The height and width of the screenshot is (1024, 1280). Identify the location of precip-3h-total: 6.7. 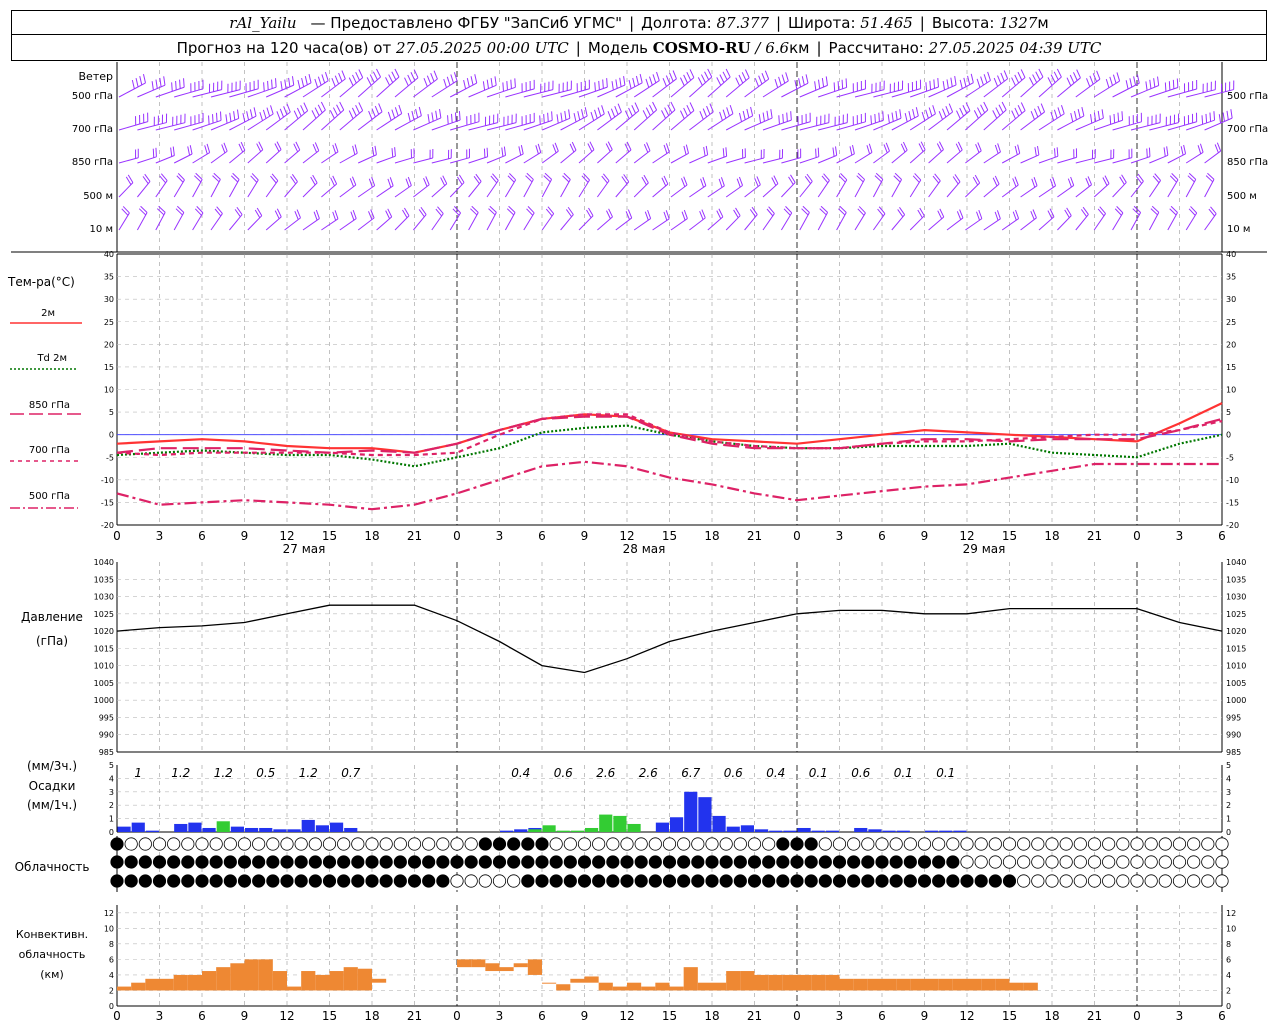
(690, 773).